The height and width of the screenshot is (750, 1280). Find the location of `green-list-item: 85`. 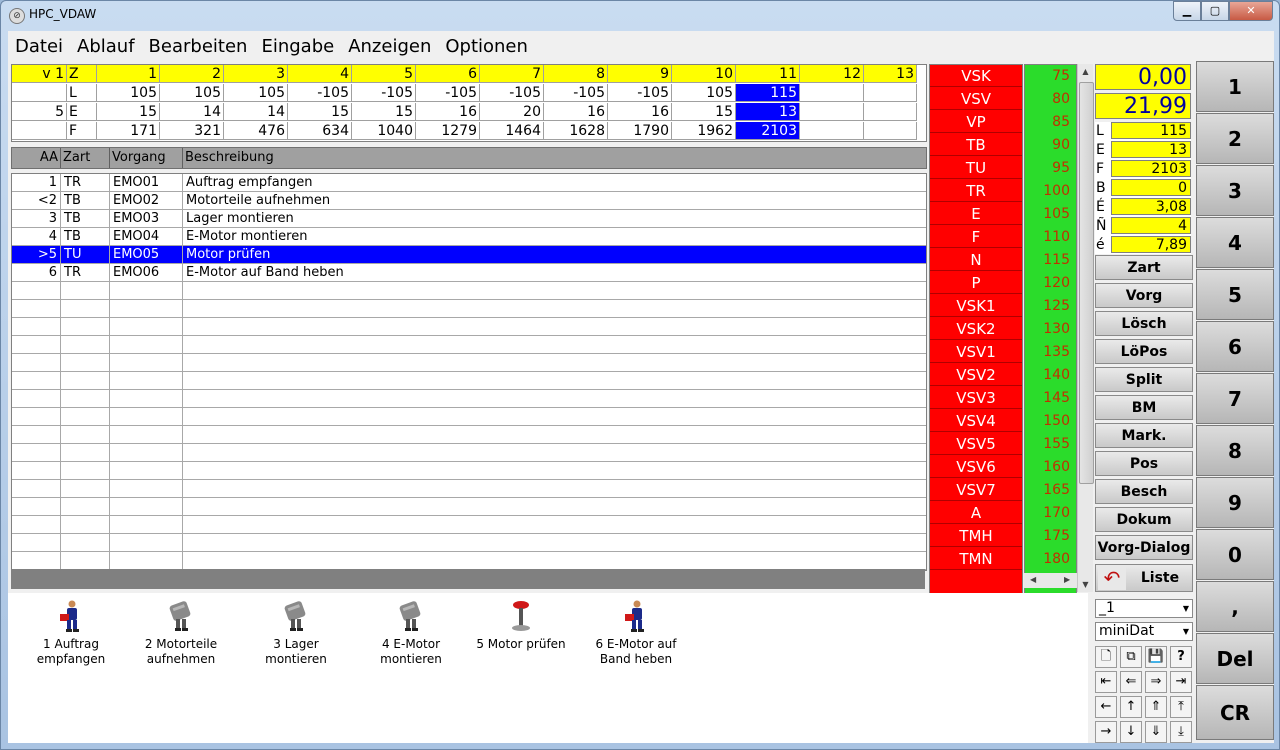

green-list-item: 85 is located at coordinates (1049, 122).